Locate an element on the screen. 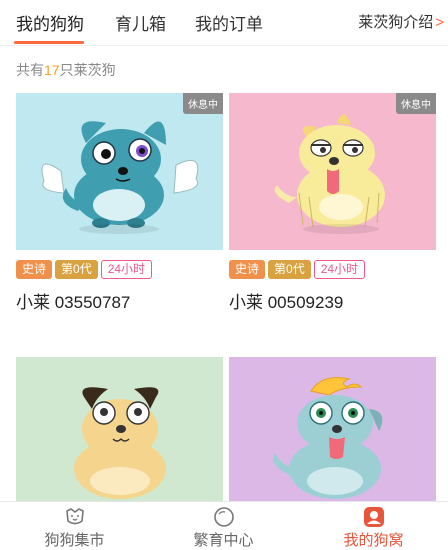 Image resolution: width=448 pixels, height=550 pixels. dog-count: 共有17只莱茨狗 is located at coordinates (66, 70).